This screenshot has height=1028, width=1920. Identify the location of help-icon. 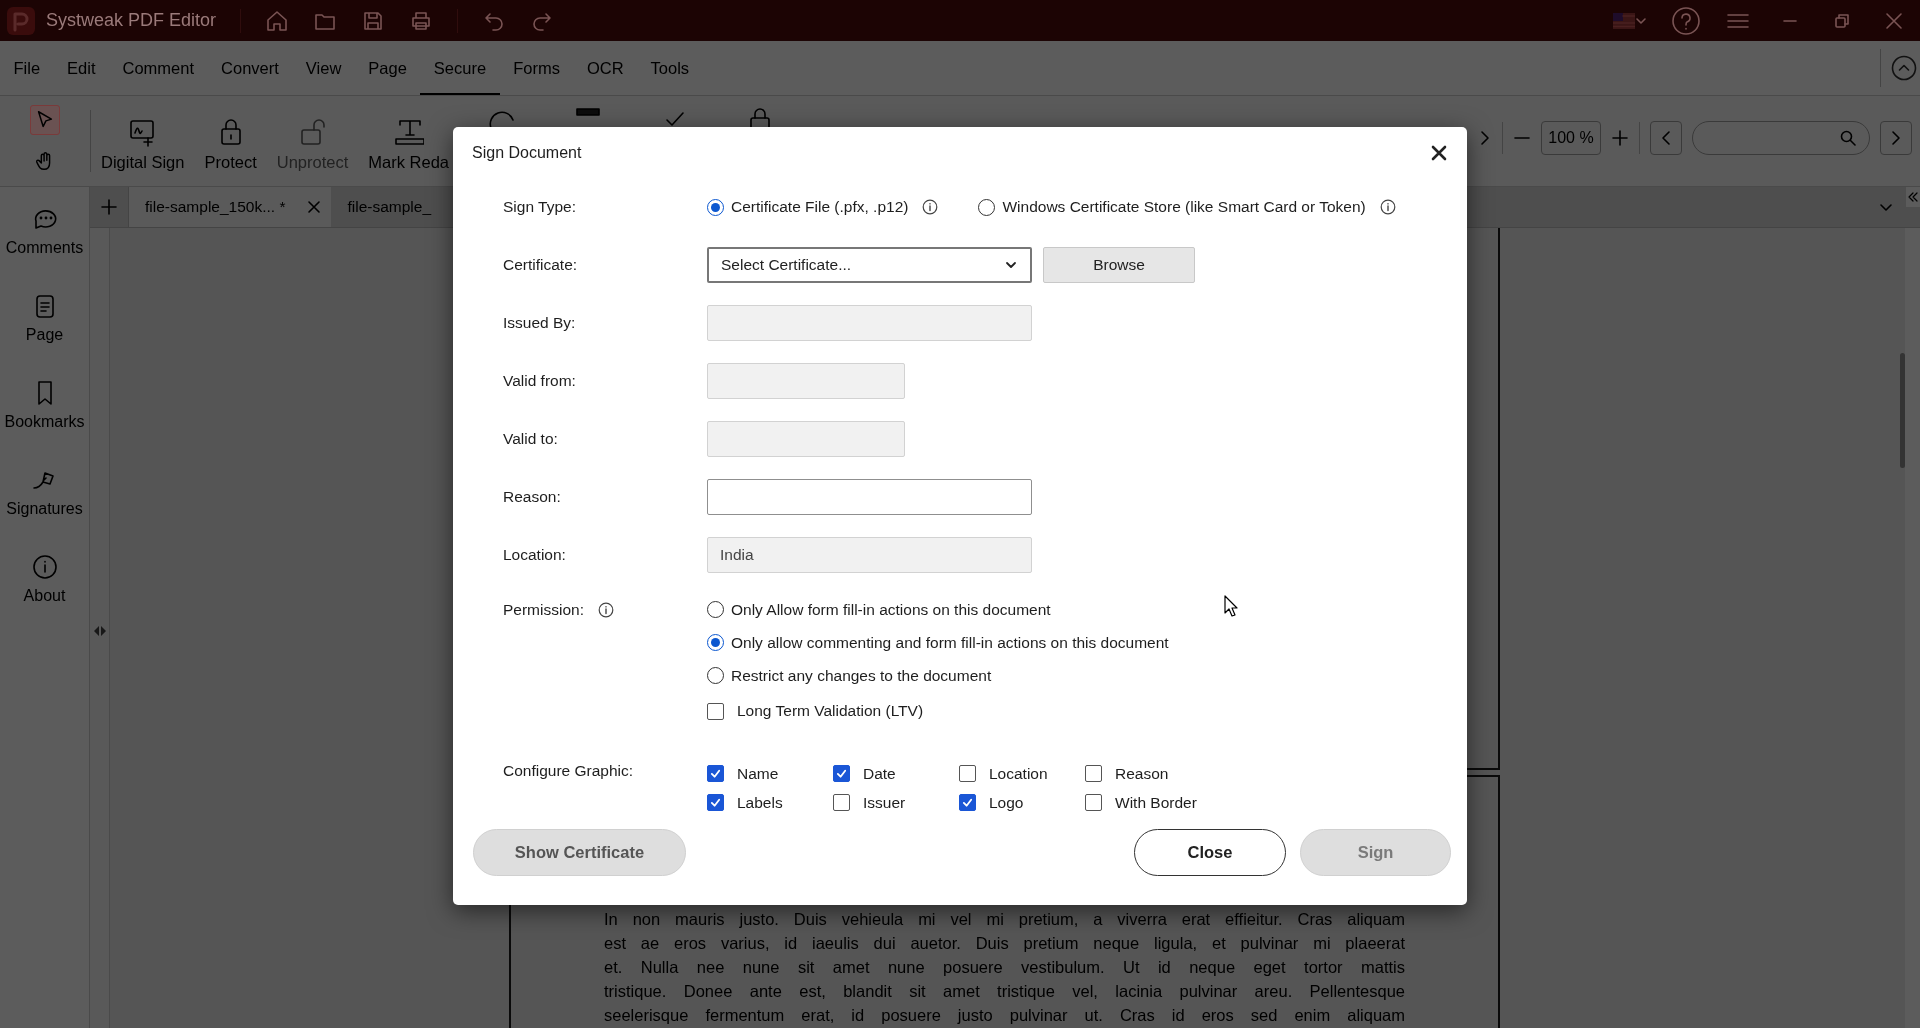
(1686, 20).